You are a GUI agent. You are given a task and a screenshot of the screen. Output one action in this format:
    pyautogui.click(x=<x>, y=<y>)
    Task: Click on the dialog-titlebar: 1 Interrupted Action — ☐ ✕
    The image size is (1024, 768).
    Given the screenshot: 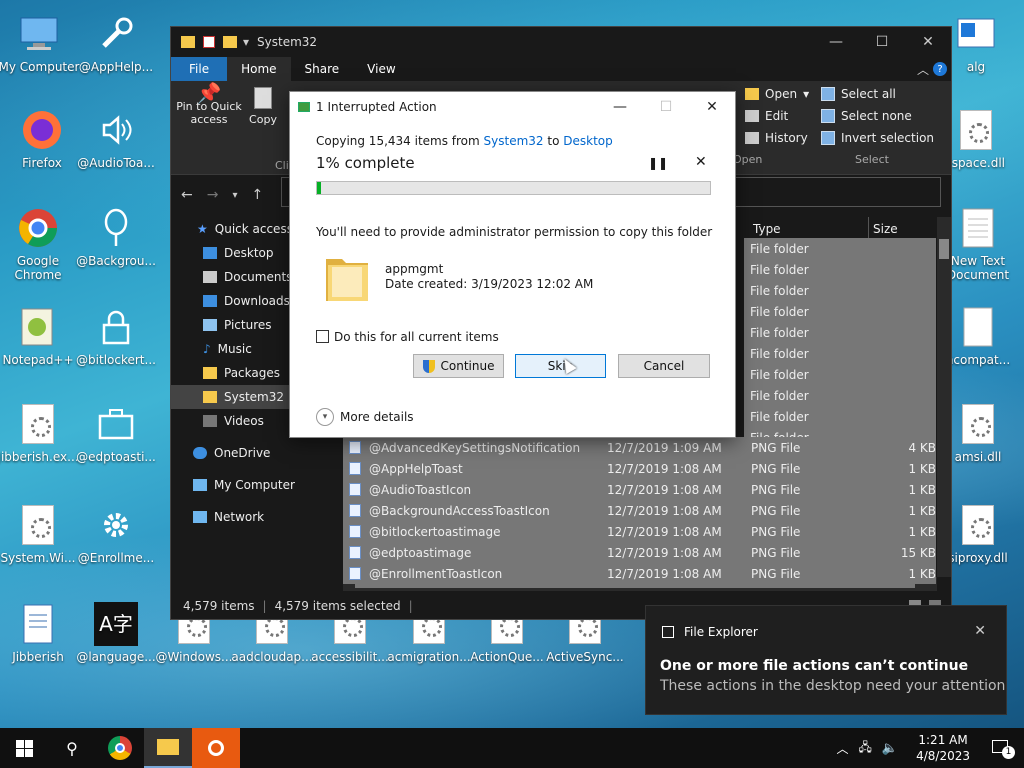 What is the action you would take?
    pyautogui.click(x=512, y=107)
    